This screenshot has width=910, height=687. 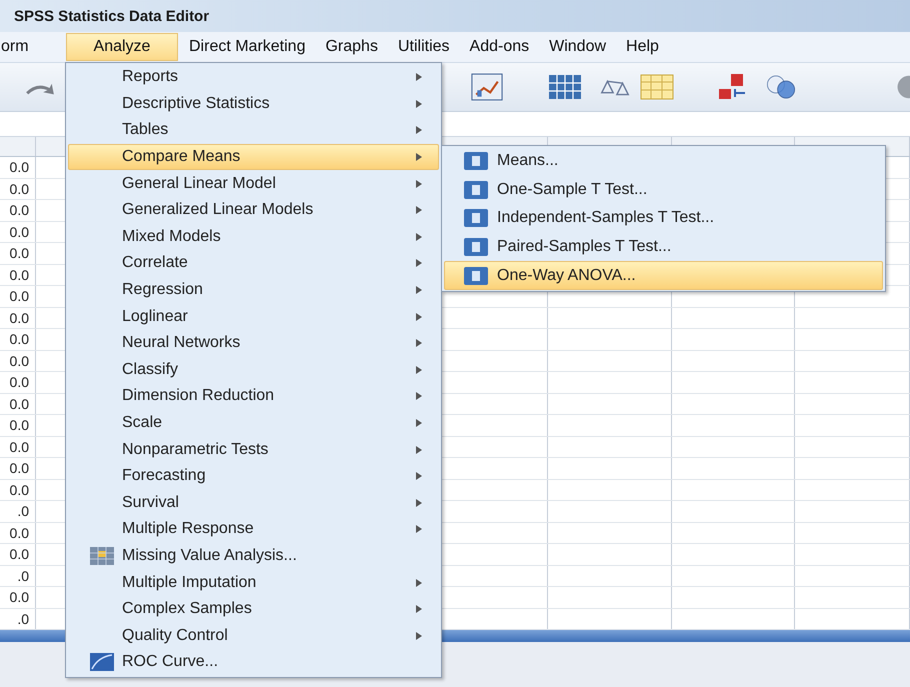 What do you see at coordinates (112, 16) in the screenshot?
I see `window-title: SPSS Statistics Data Editor` at bounding box center [112, 16].